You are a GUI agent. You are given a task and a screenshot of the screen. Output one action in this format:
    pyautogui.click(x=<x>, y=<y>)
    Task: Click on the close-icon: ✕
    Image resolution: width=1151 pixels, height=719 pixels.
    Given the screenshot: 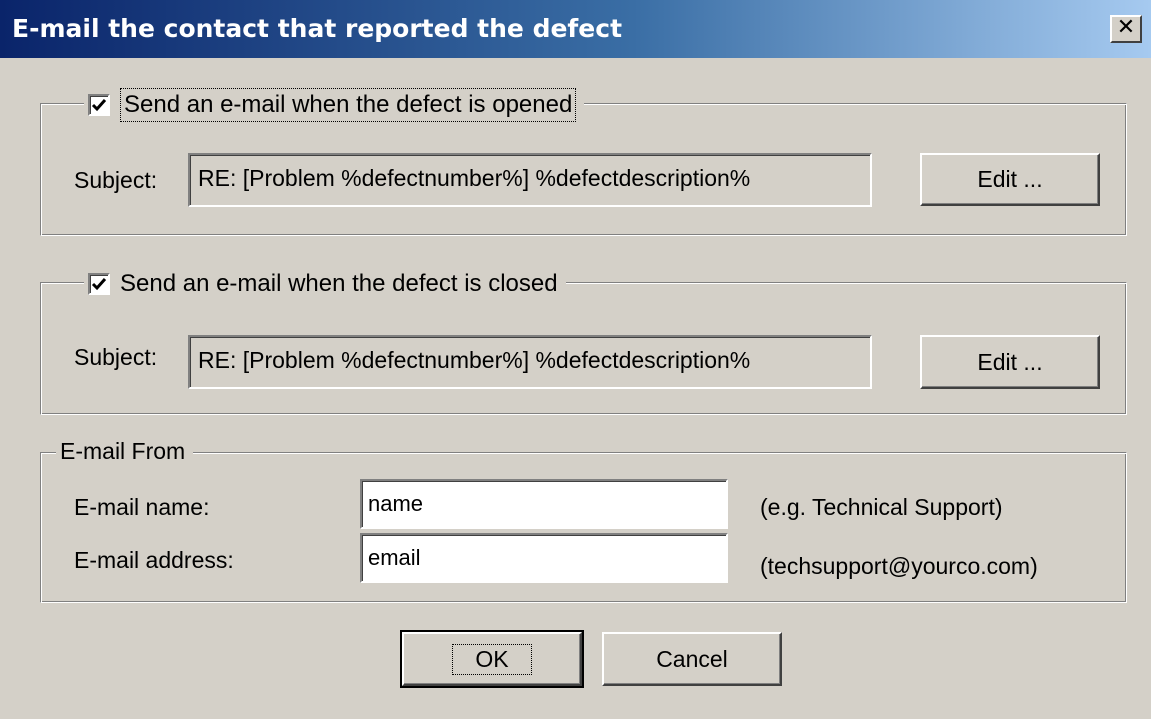 What is the action you would take?
    pyautogui.click(x=1126, y=27)
    